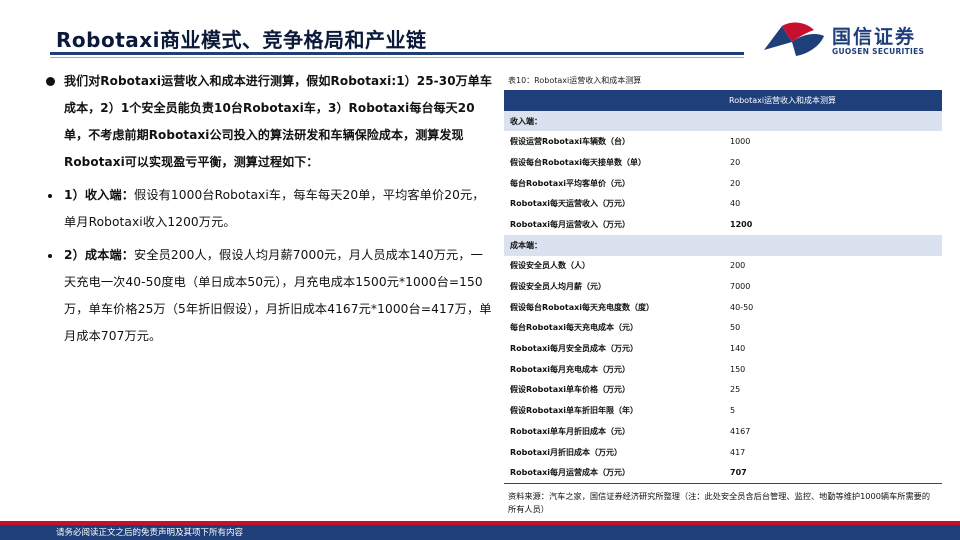 This screenshot has width=960, height=540. Describe the element at coordinates (738, 452) in the screenshot. I see `row-value: 417` at that location.